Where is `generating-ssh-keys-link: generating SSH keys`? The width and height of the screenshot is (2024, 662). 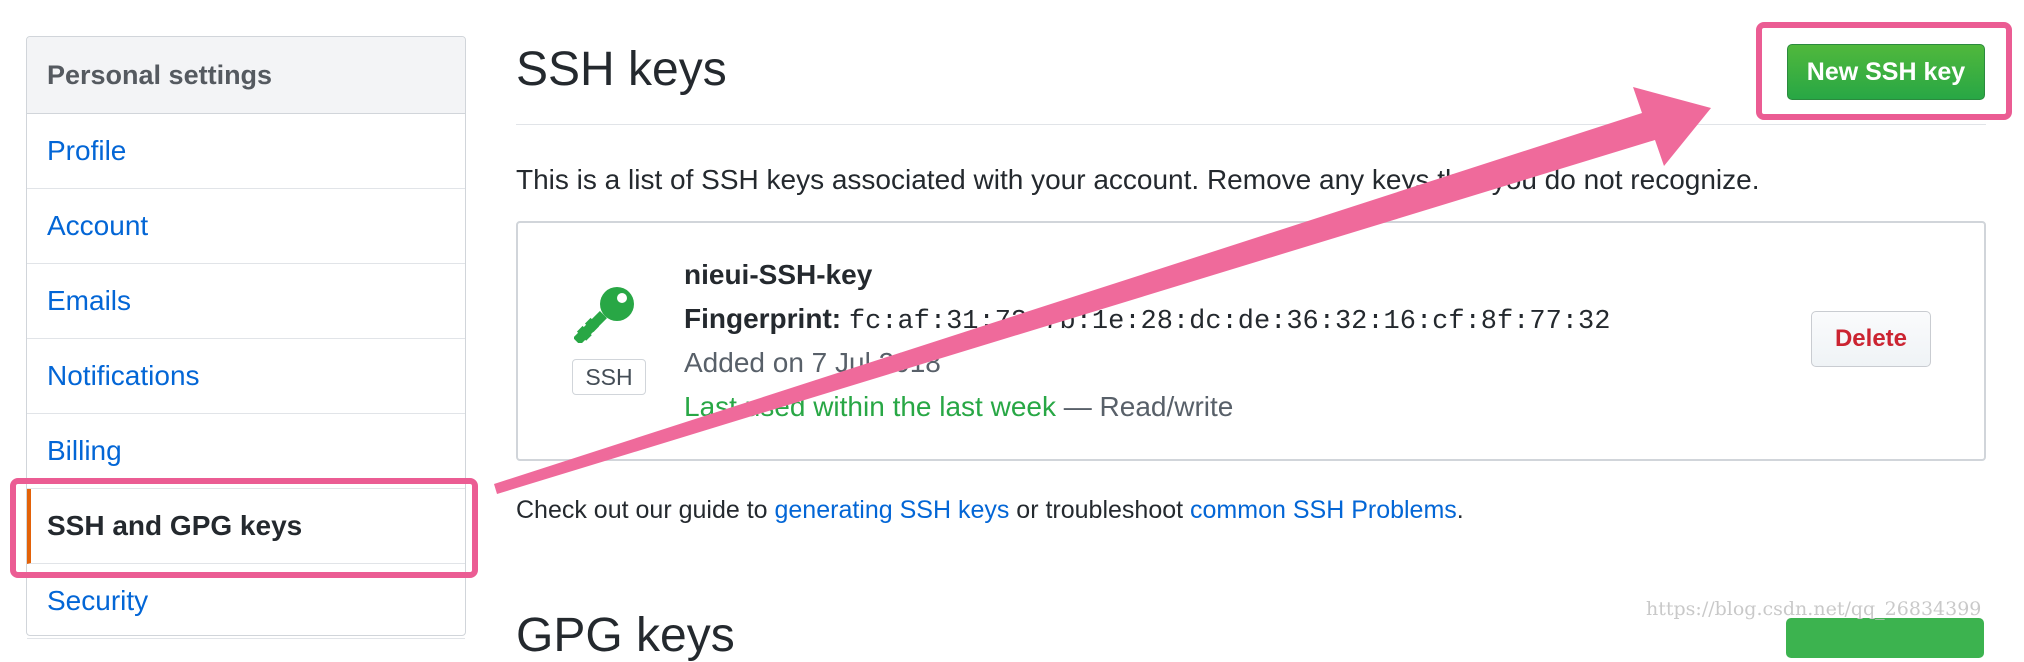
generating-ssh-keys-link: generating SSH keys is located at coordinates (892, 510).